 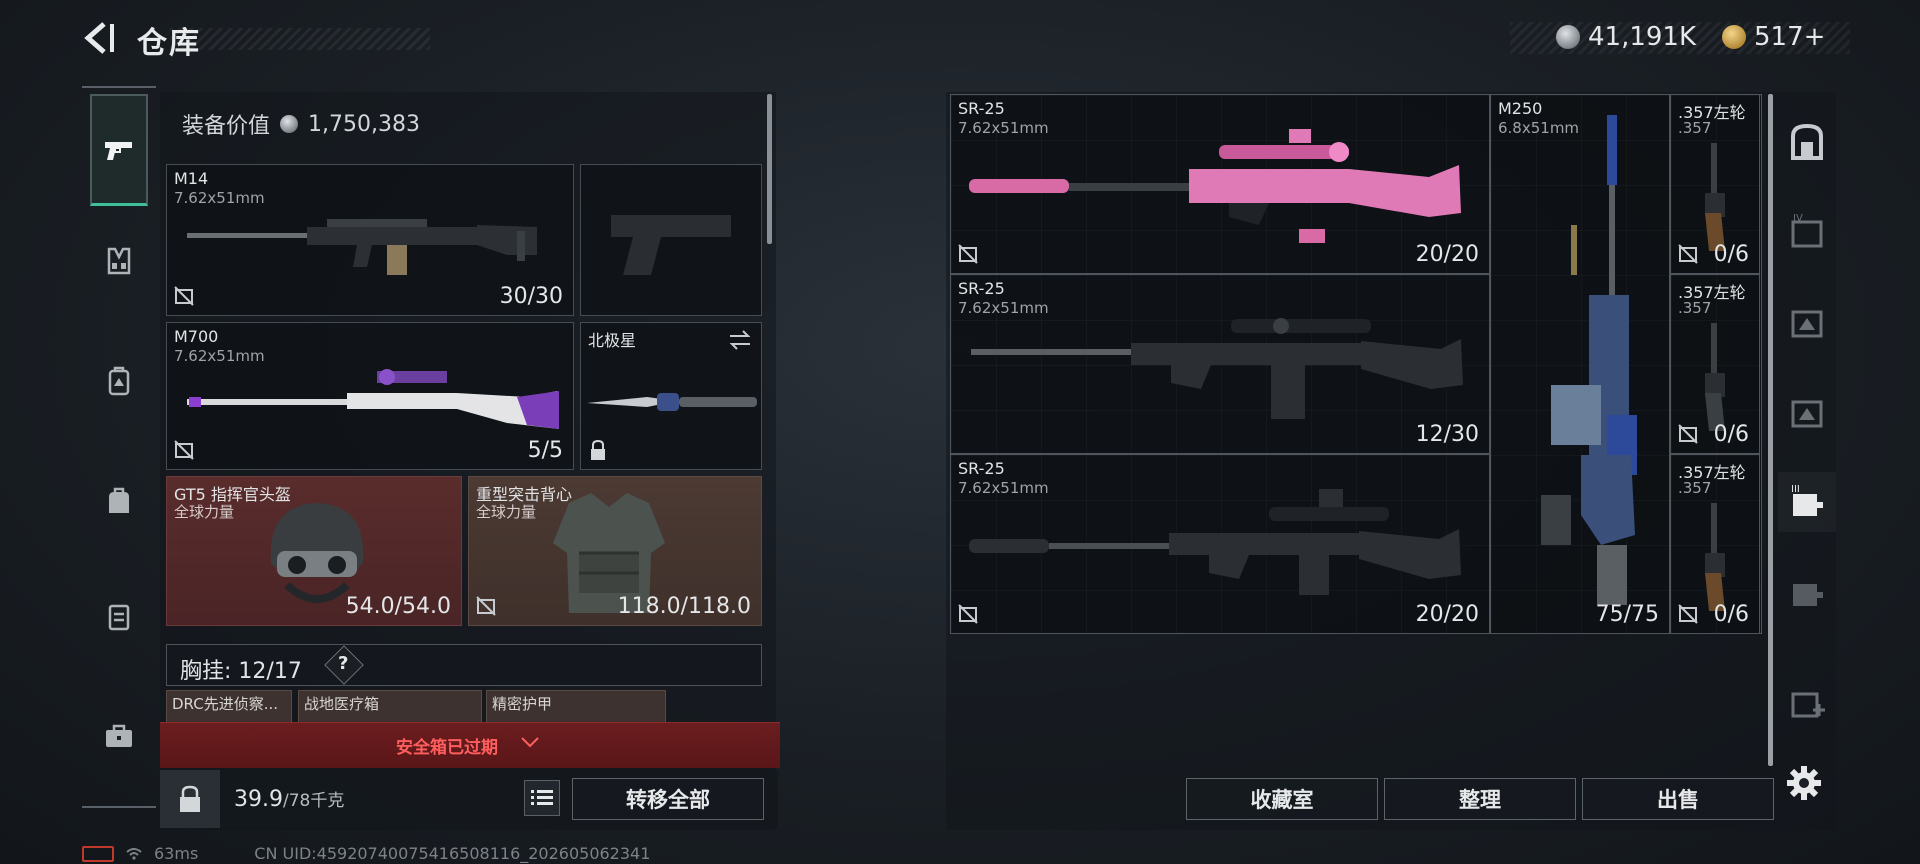 I want to click on wifi-icon, so click(x=134, y=853).